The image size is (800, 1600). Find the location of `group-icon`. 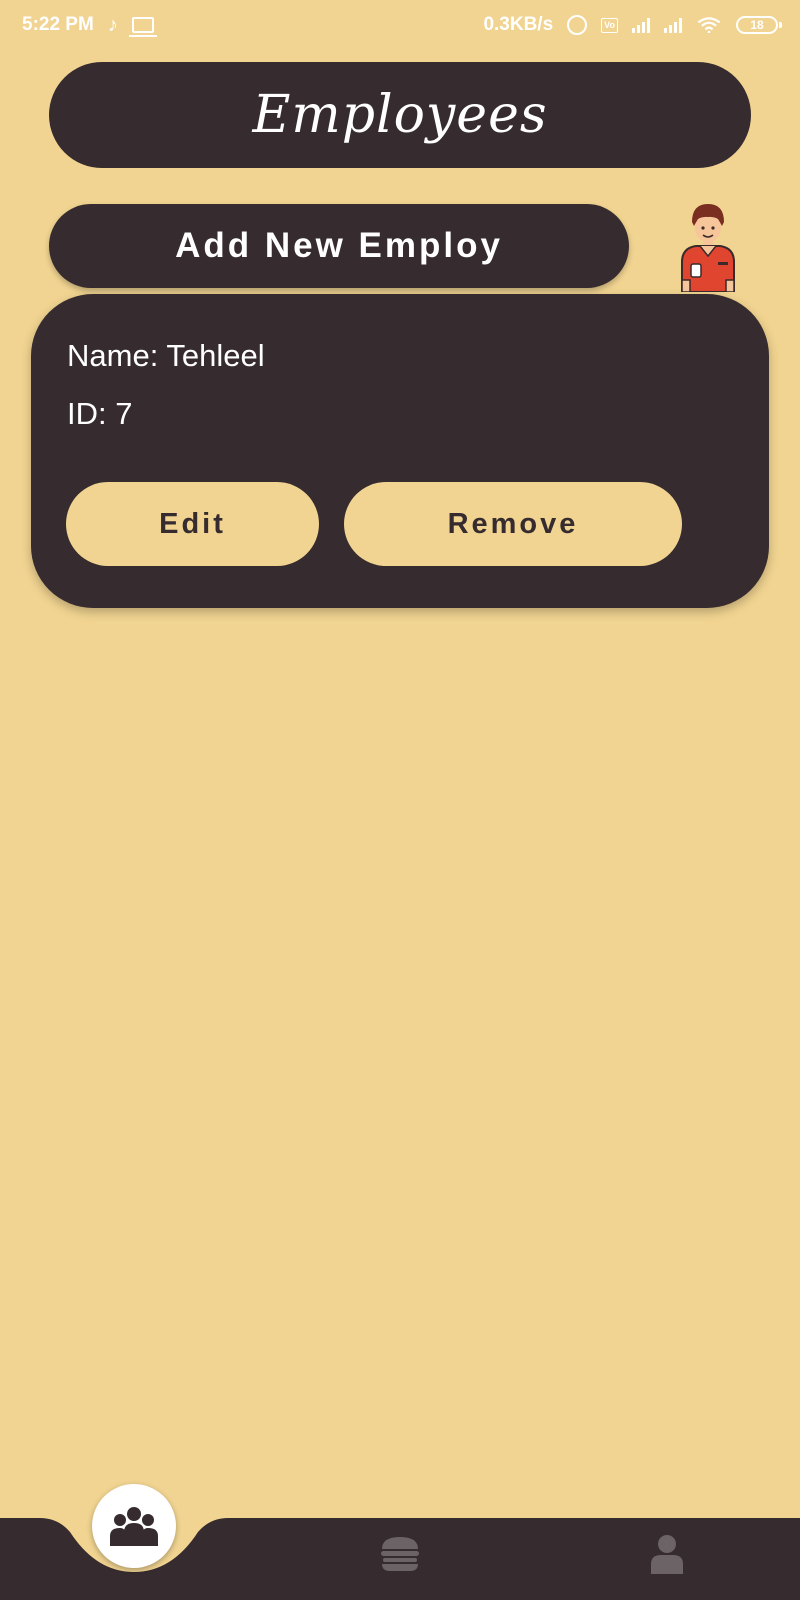

group-icon is located at coordinates (134, 1526).